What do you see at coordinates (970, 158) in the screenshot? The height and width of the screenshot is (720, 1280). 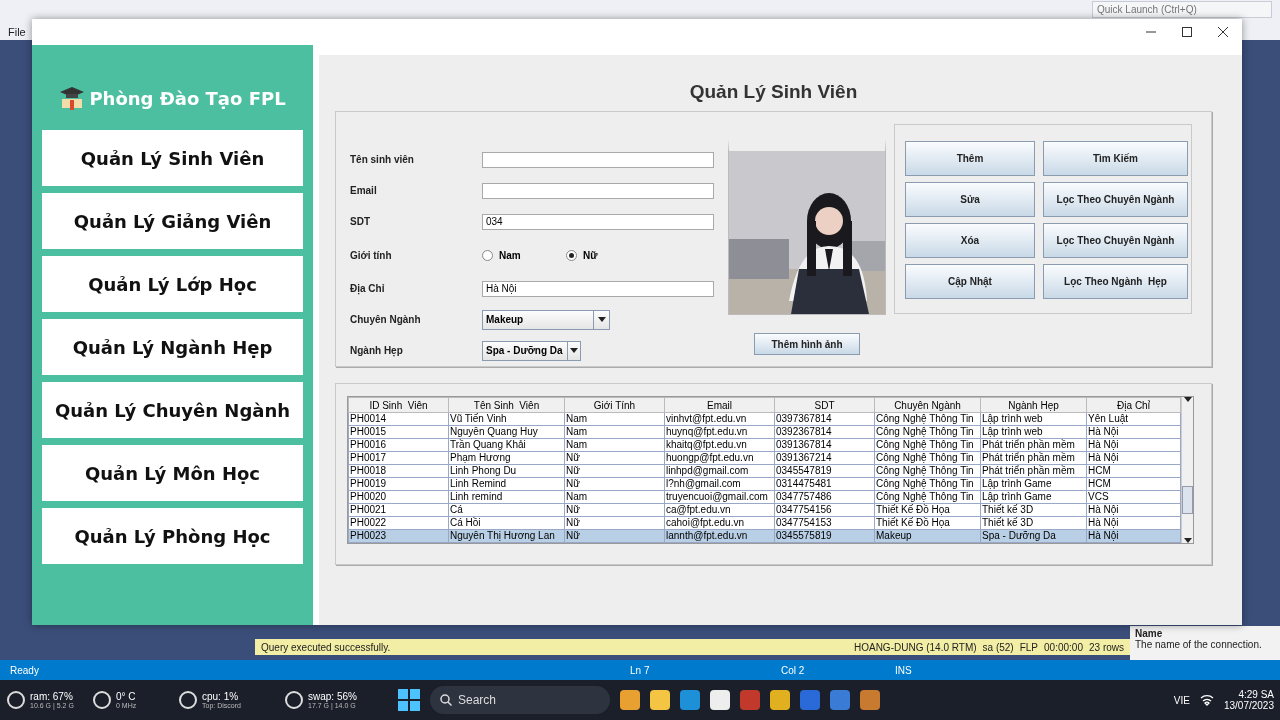 I see `action-button: Thêm` at bounding box center [970, 158].